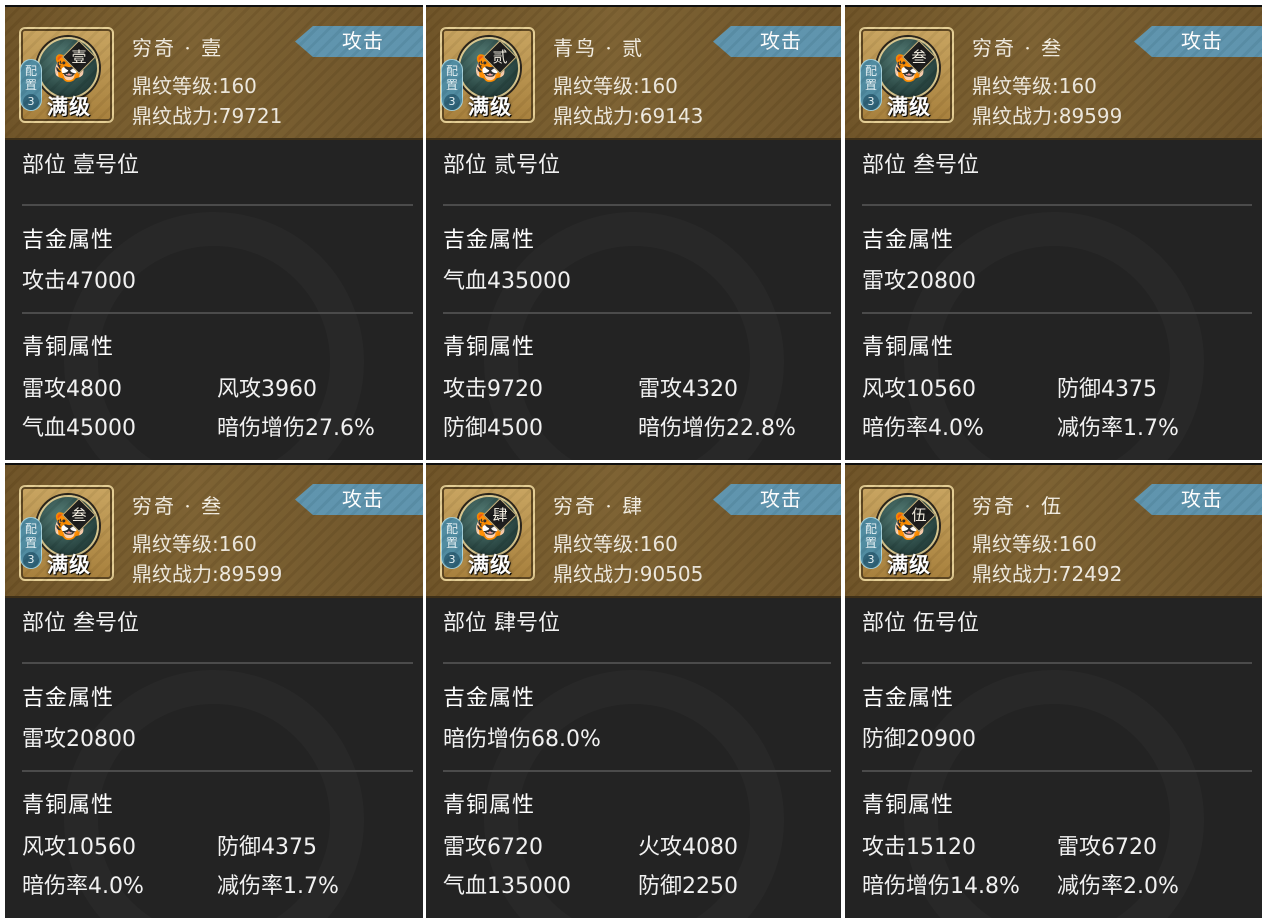  I want to click on bronze-attr-value: 攻击15120, so click(919, 847).